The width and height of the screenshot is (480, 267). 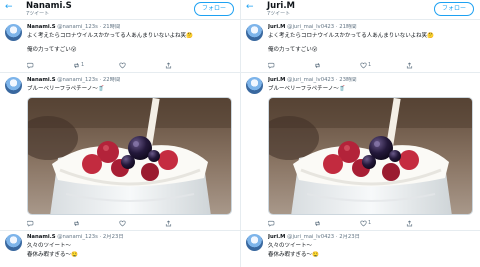 I want to click on profile-header: ← Juri.M 7ツイート フォロー, so click(x=360, y=10).